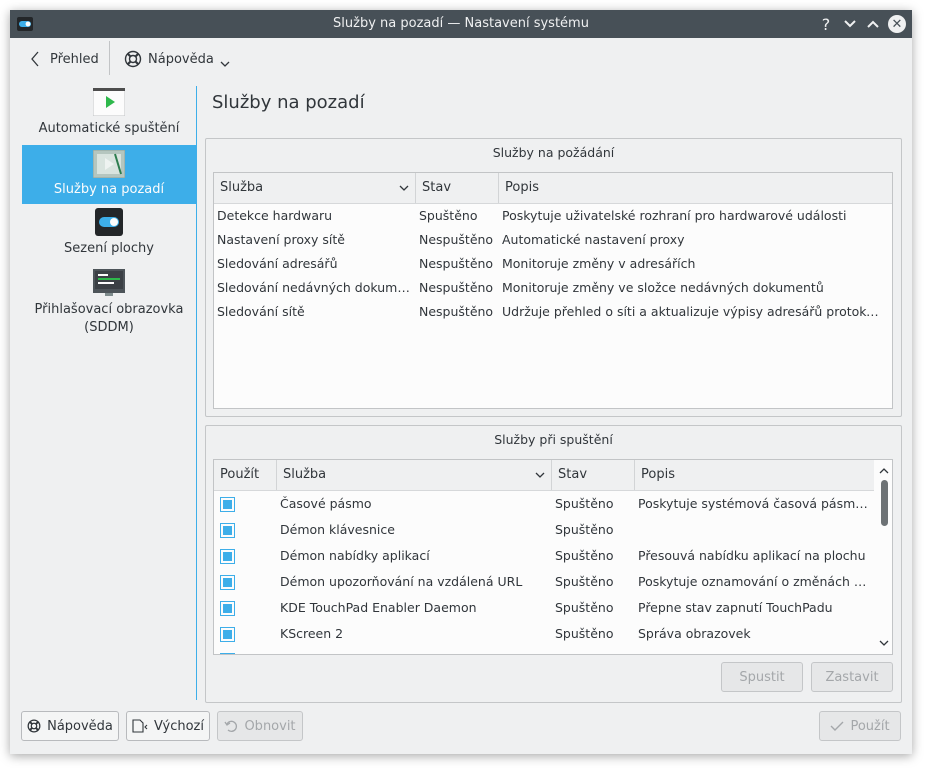  What do you see at coordinates (850, 24) in the screenshot?
I see `minimize-icon` at bounding box center [850, 24].